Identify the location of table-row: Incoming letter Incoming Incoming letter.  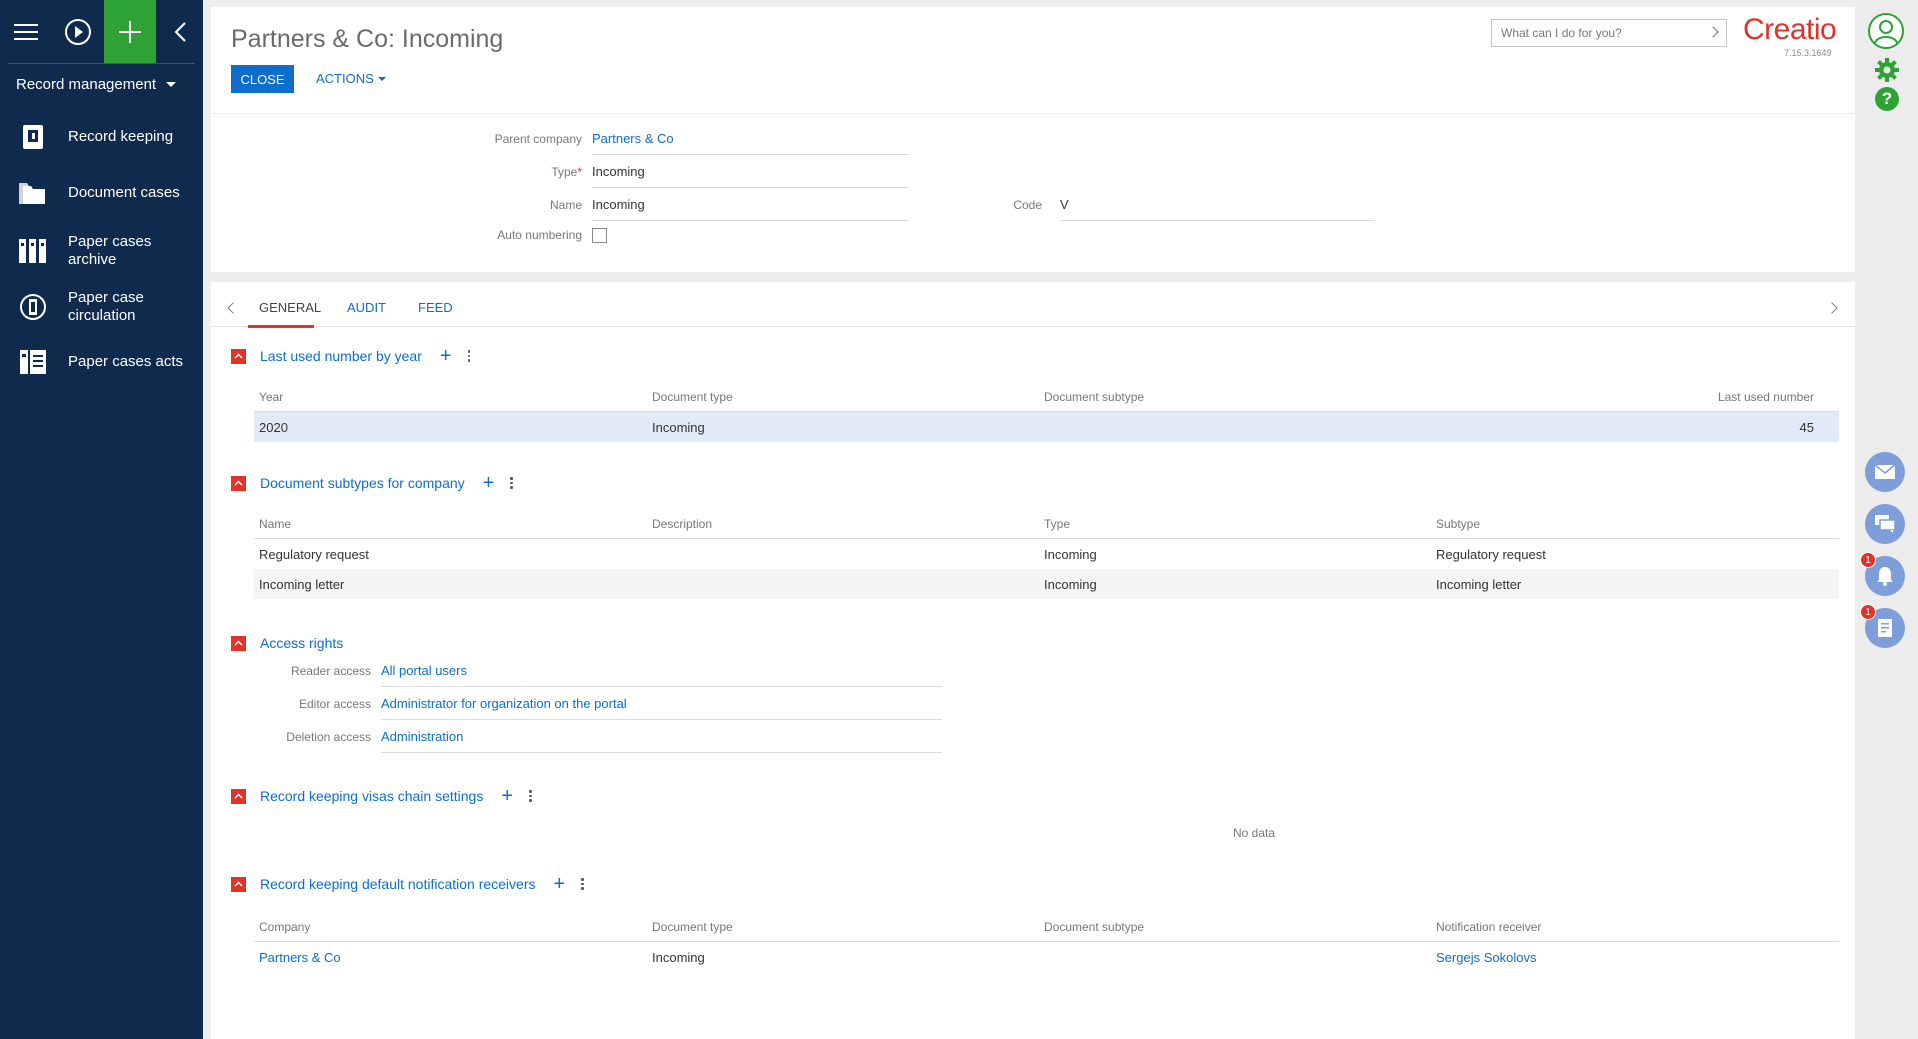
(1046, 584).